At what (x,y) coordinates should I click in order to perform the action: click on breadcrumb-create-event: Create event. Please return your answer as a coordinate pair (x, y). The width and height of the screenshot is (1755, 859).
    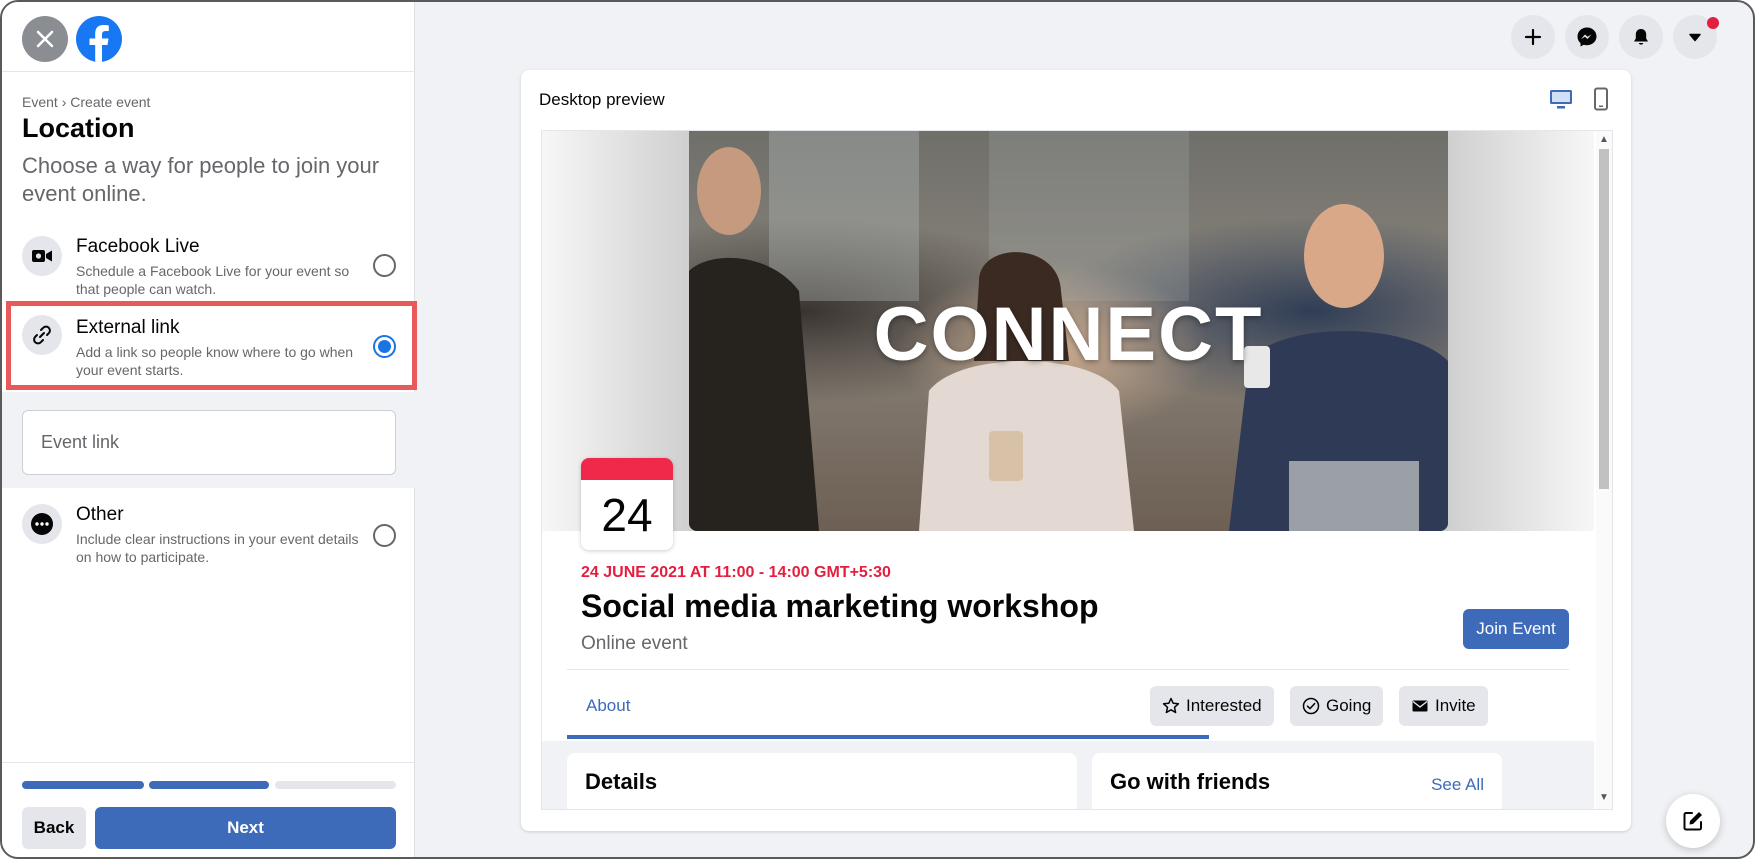
    Looking at the image, I should click on (110, 102).